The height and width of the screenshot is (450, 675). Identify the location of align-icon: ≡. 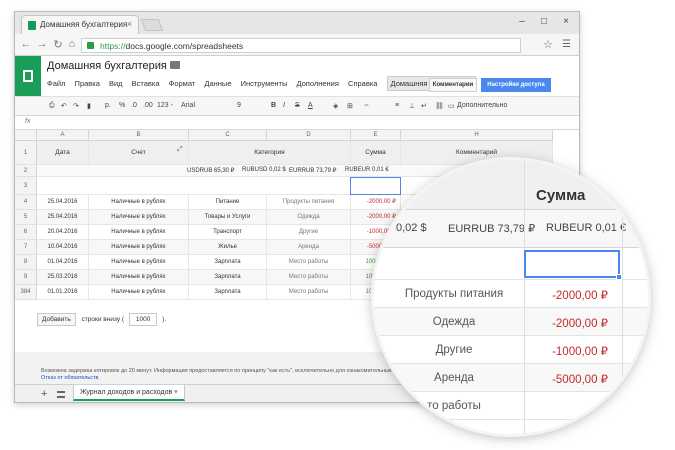
(397, 105).